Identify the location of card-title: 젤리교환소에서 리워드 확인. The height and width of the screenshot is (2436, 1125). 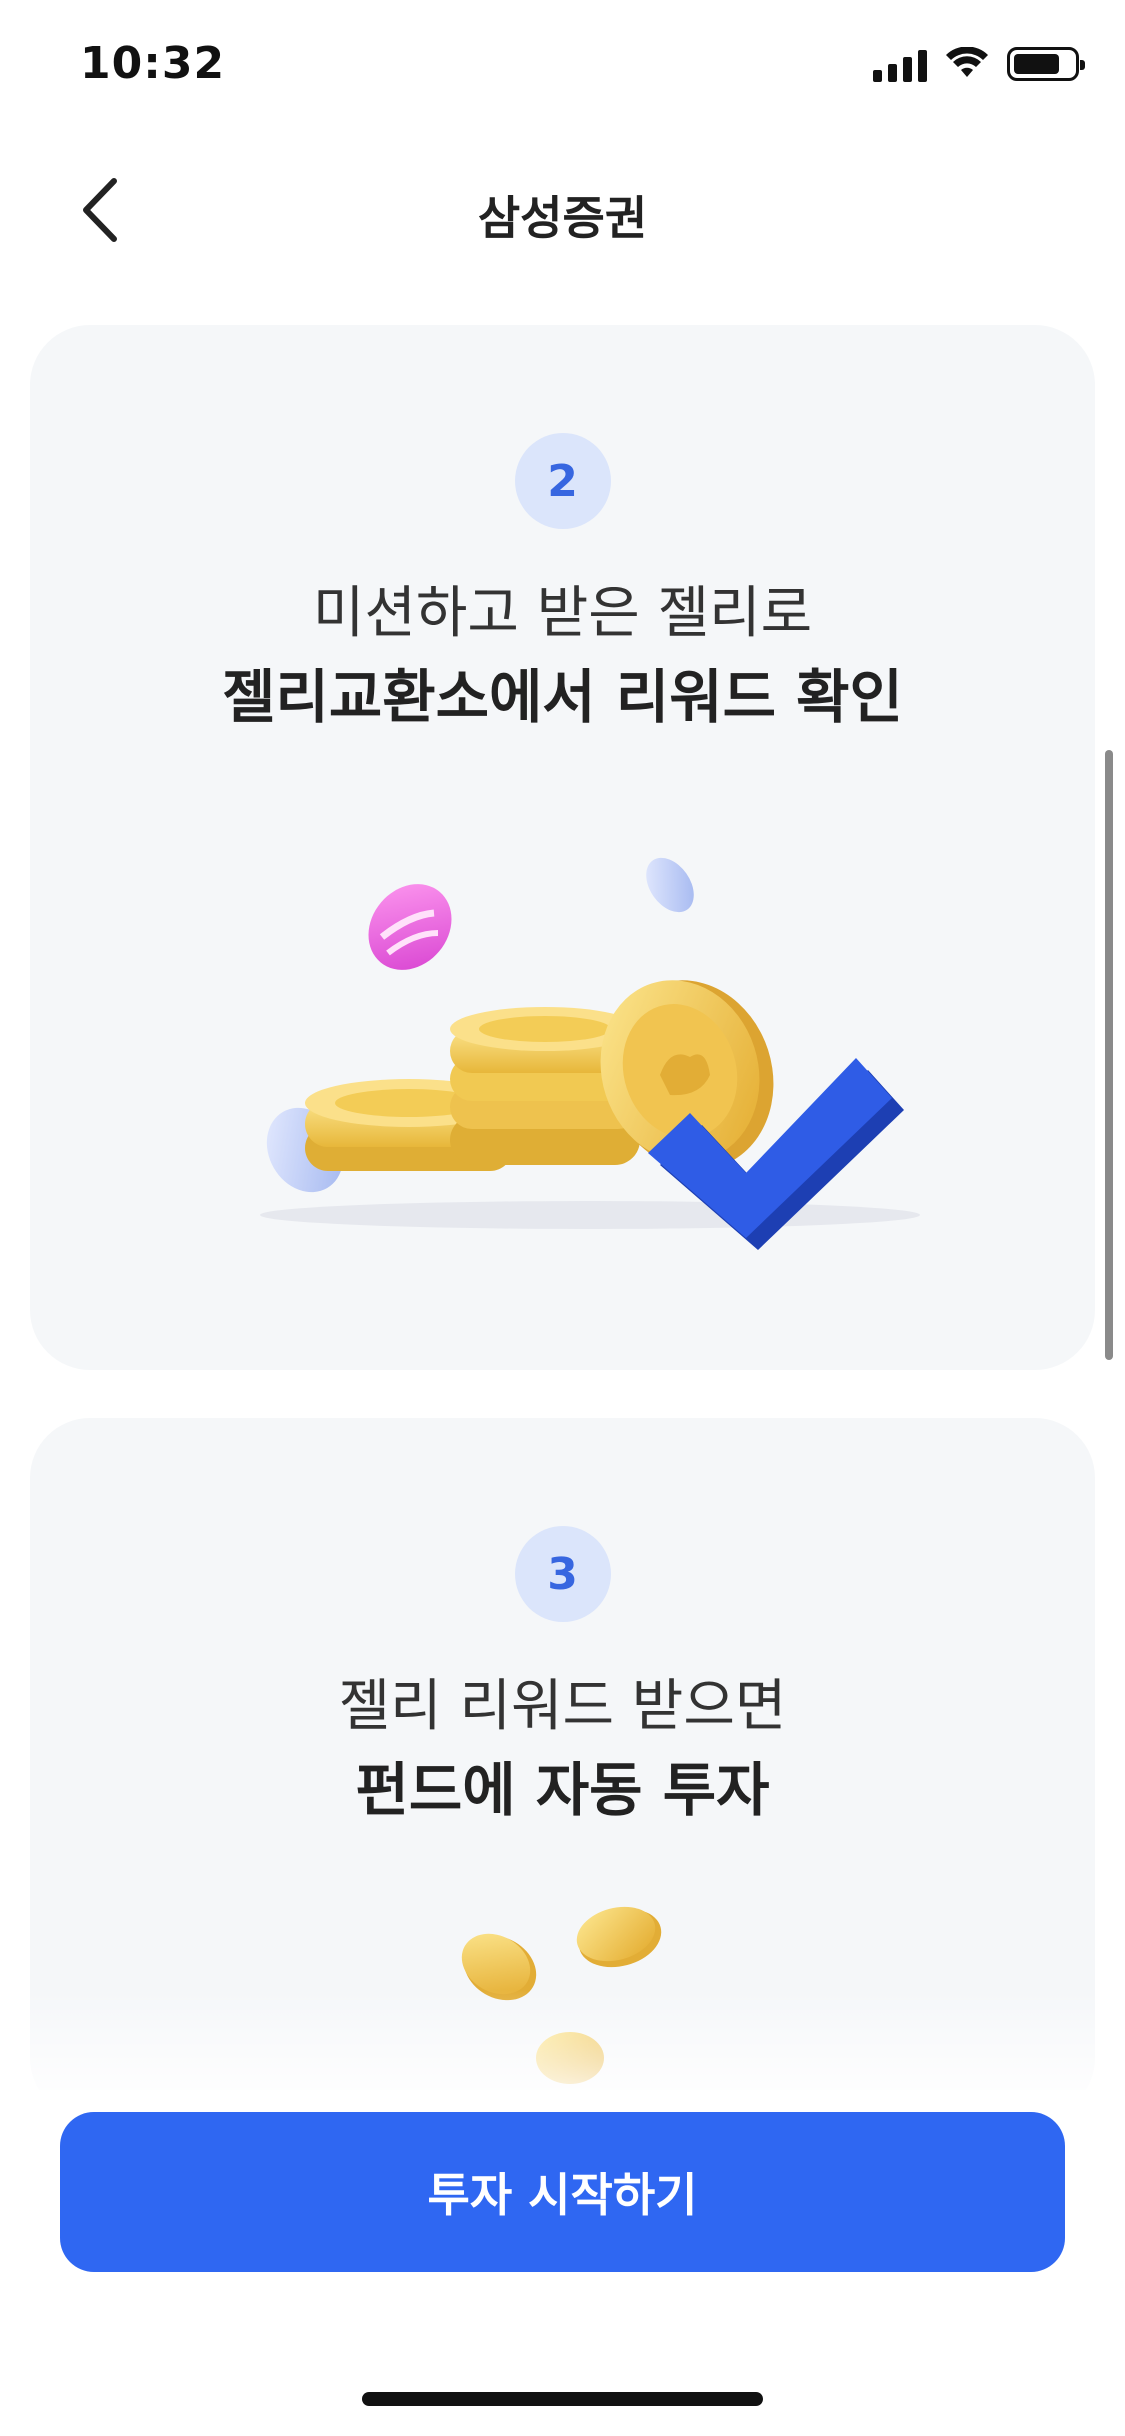
(562, 697).